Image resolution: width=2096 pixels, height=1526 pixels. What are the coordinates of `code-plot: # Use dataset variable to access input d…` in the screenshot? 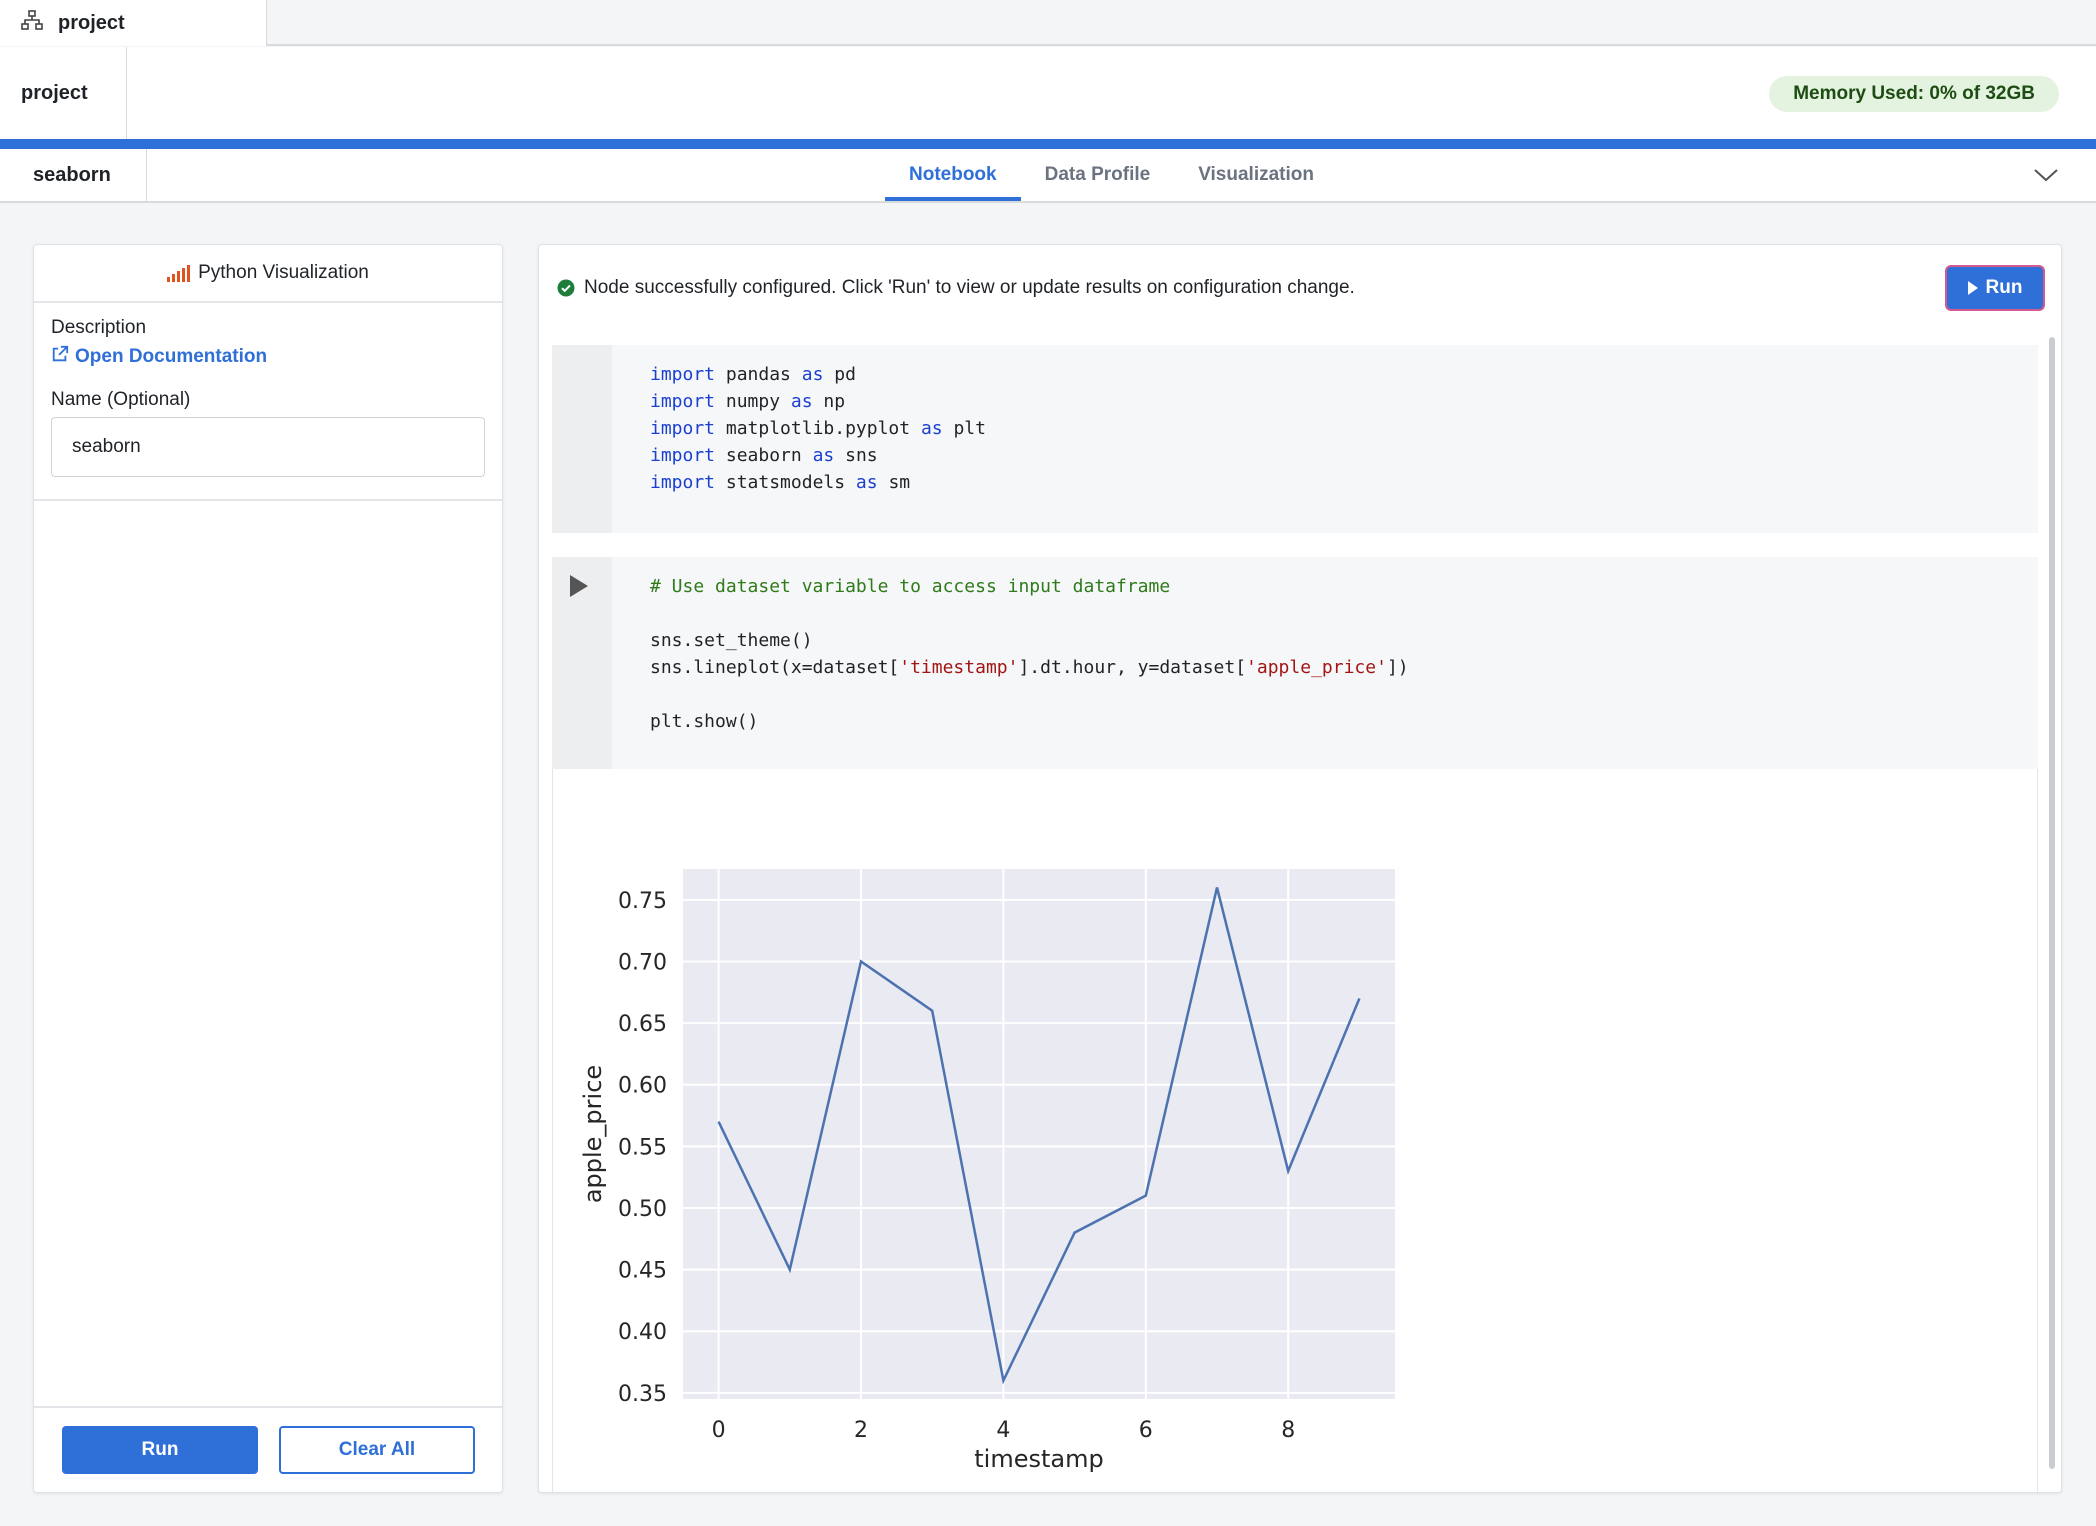 It's located at (1029, 654).